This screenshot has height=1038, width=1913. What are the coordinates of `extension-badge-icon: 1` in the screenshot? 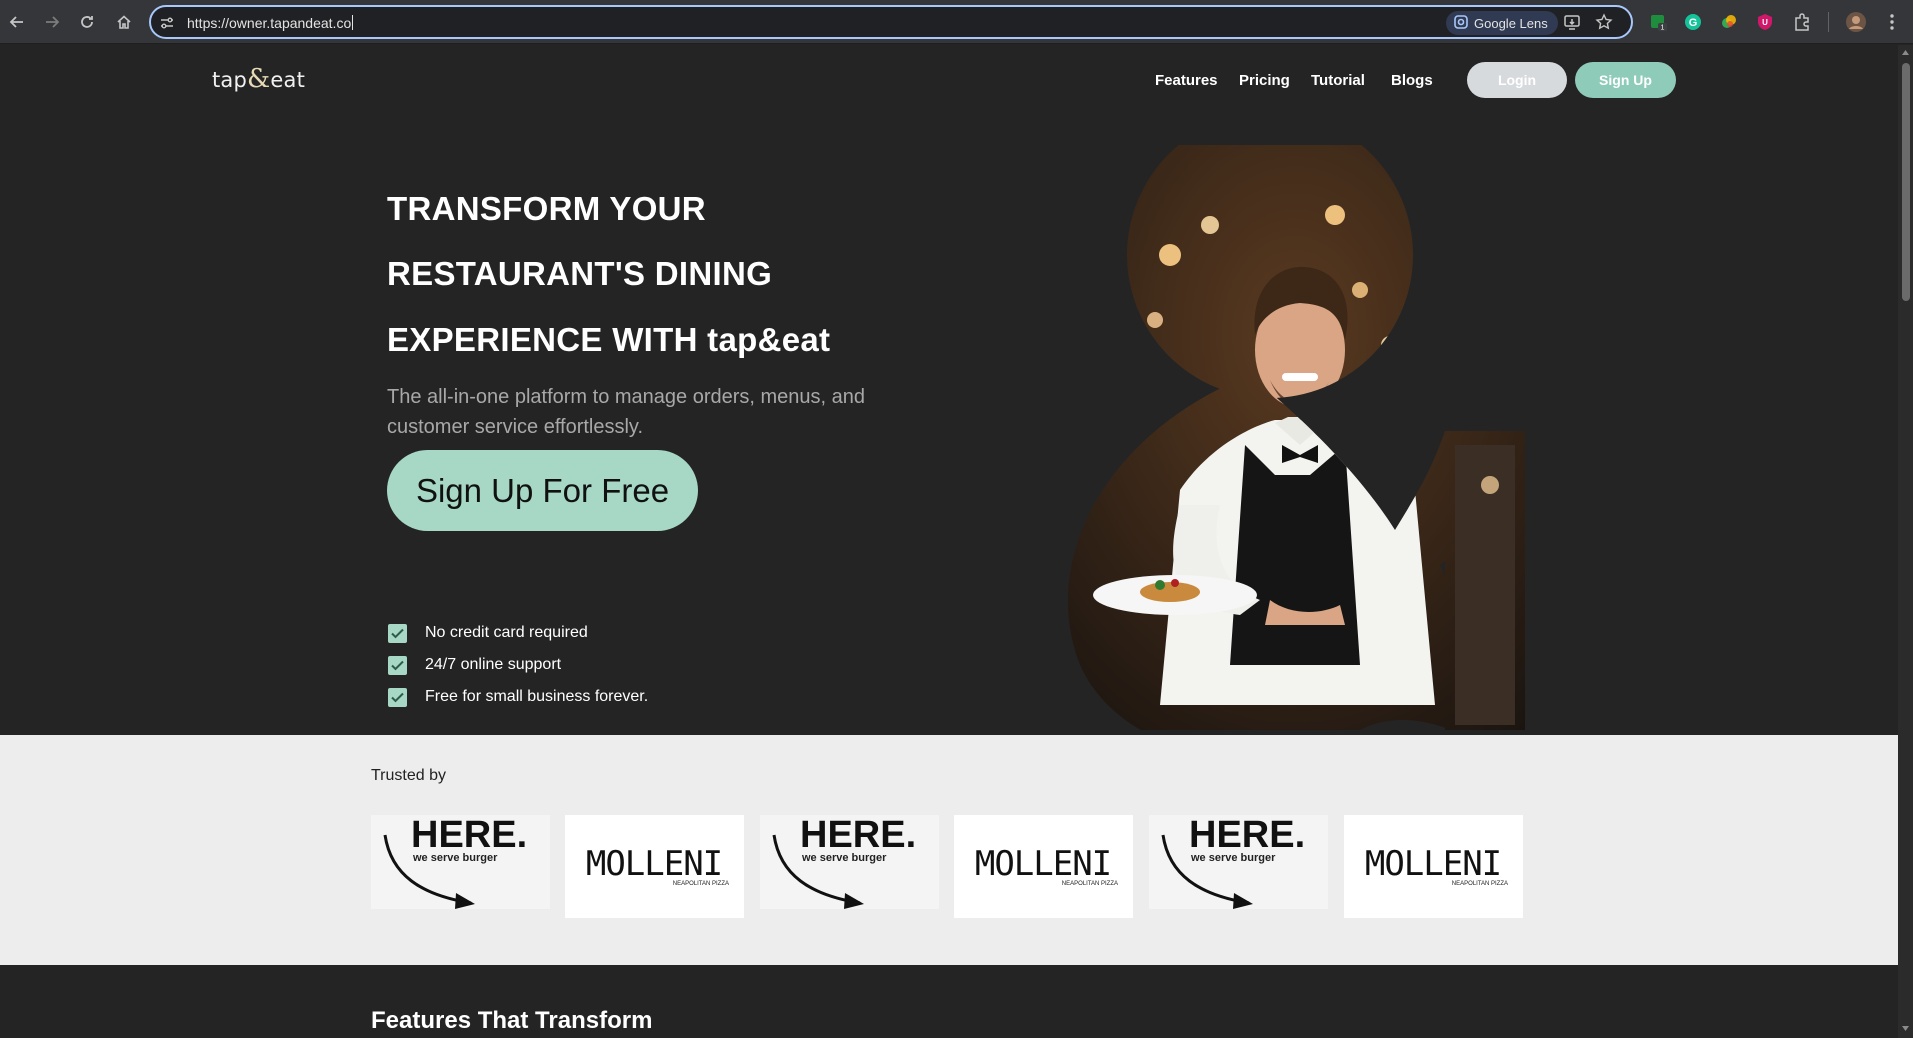 It's located at (1658, 22).